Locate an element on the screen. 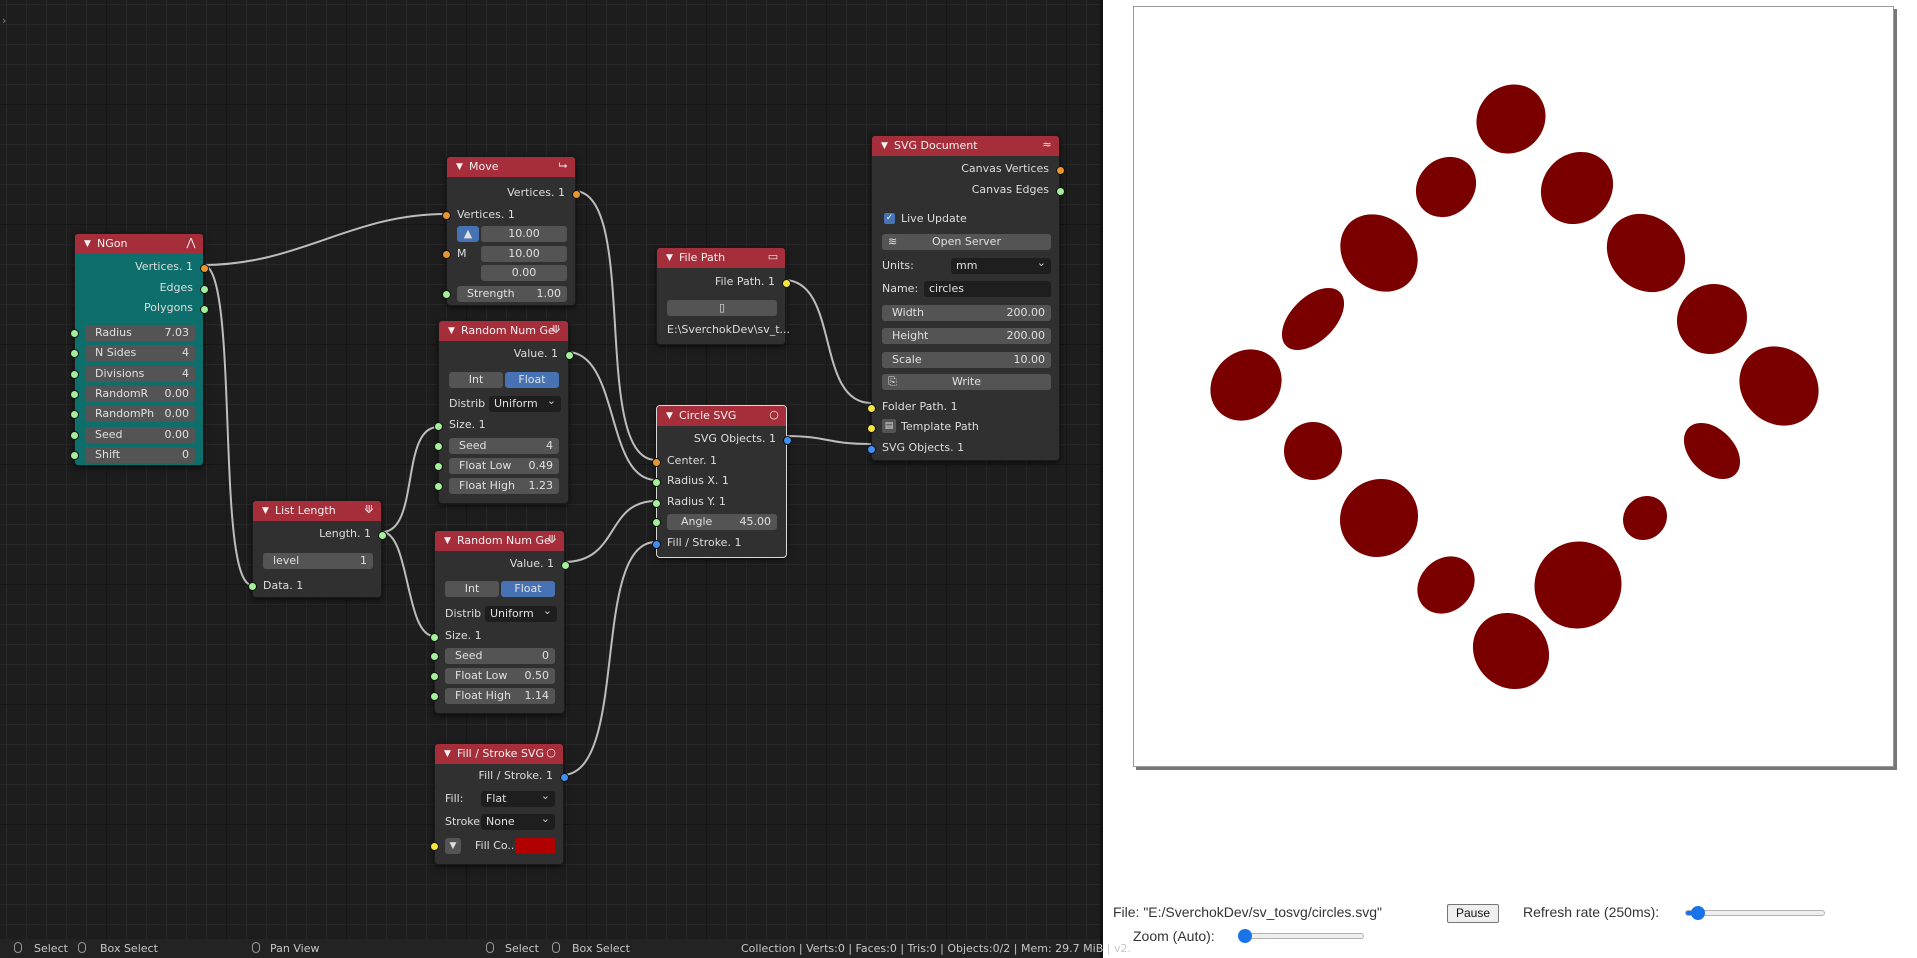 This screenshot has height=958, width=1917. refresh-rate-knob is located at coordinates (1698, 913).